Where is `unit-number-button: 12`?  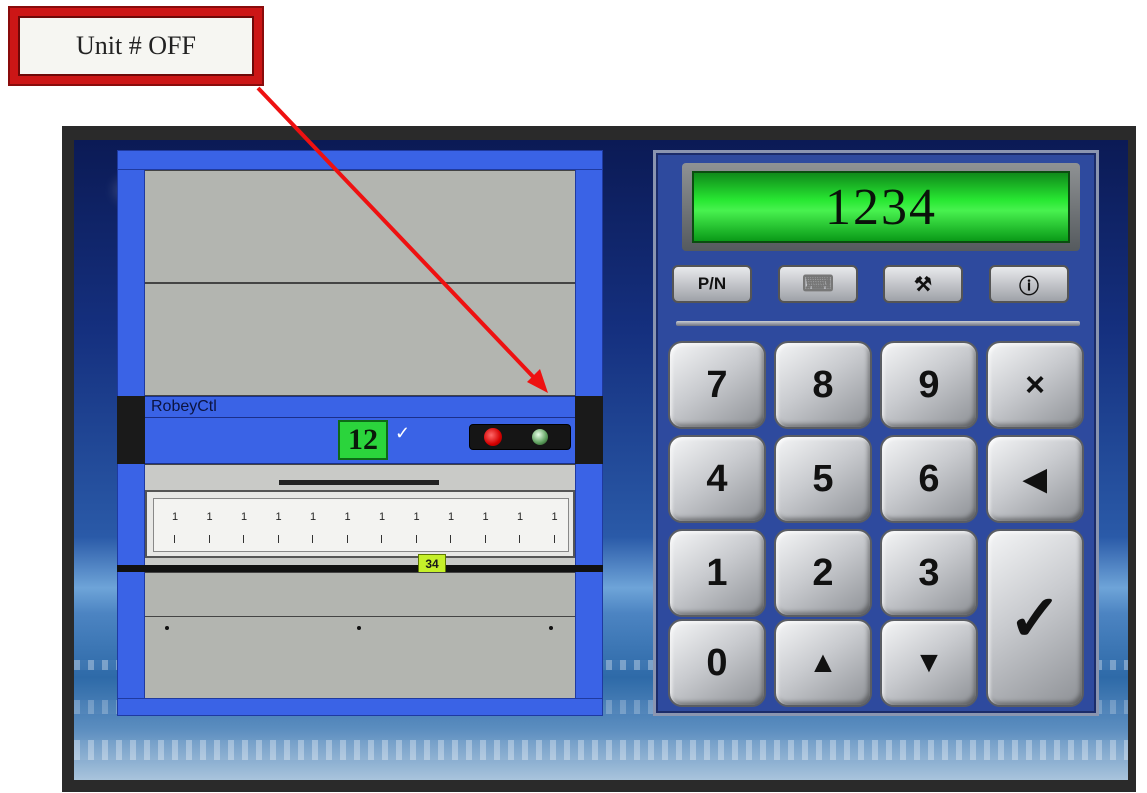
unit-number-button: 12 is located at coordinates (363, 440).